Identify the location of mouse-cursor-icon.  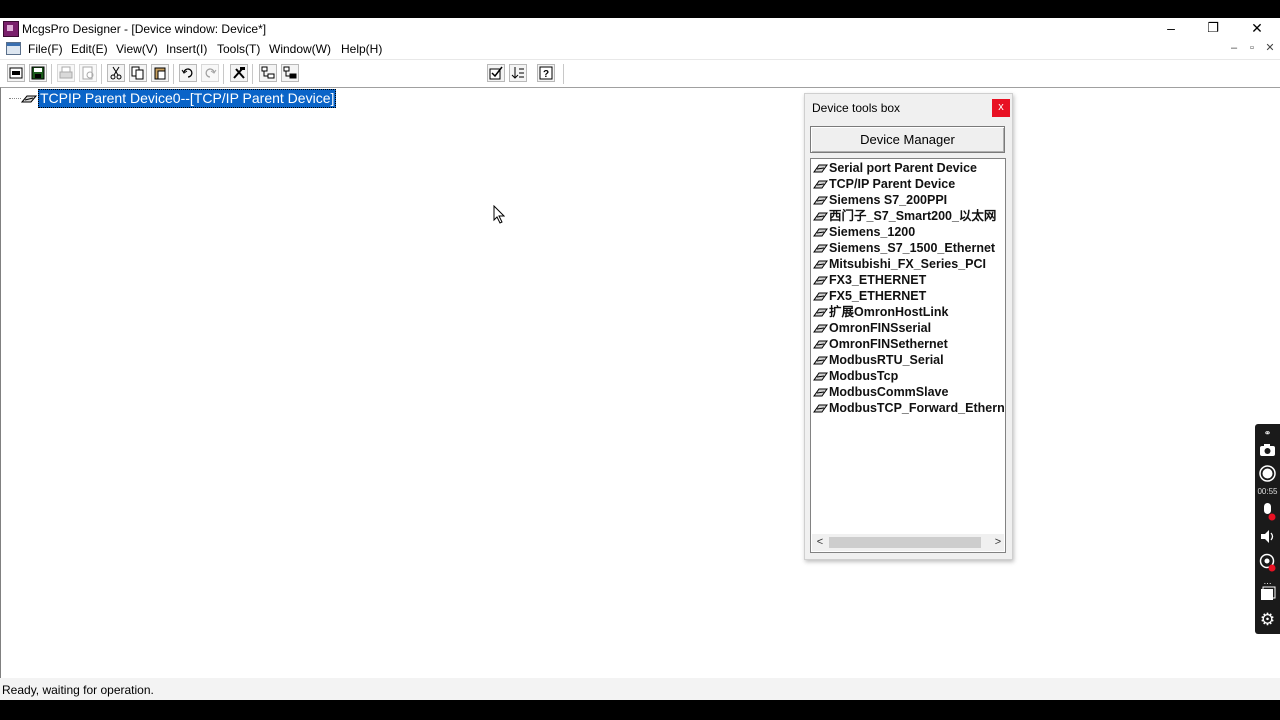
(499, 214).